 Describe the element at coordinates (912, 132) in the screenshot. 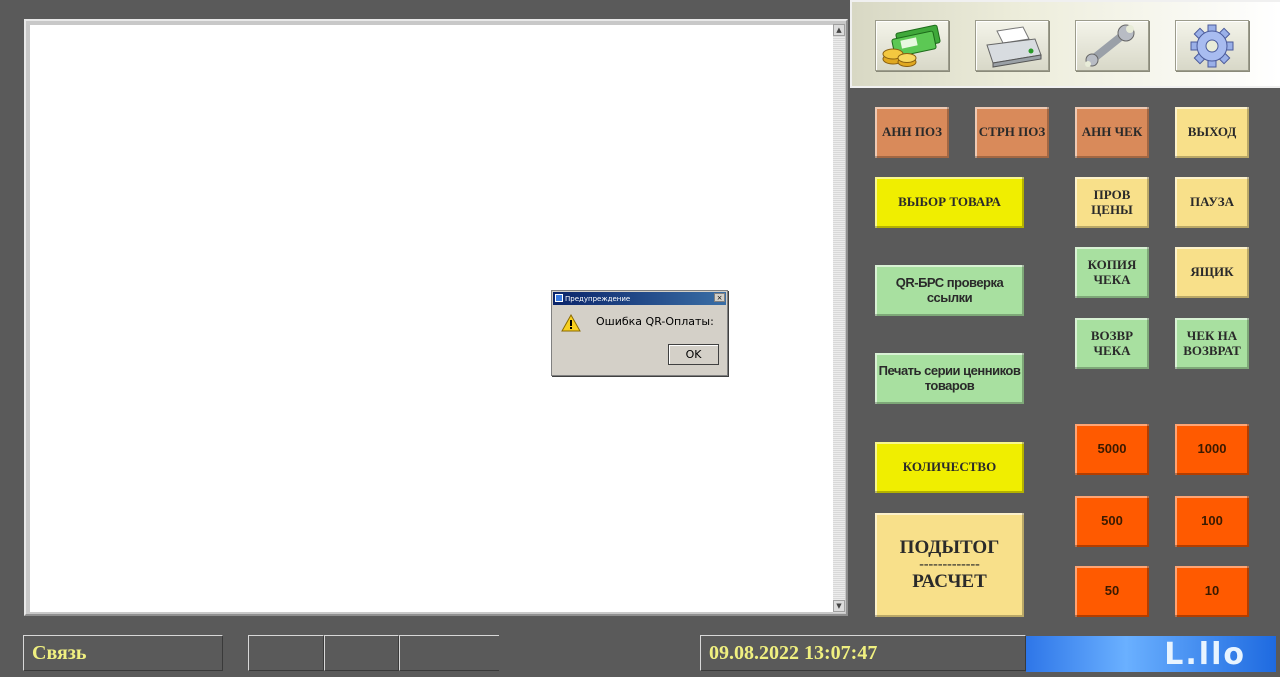

I see `cancel-position-button: АНН ПОЗ` at that location.